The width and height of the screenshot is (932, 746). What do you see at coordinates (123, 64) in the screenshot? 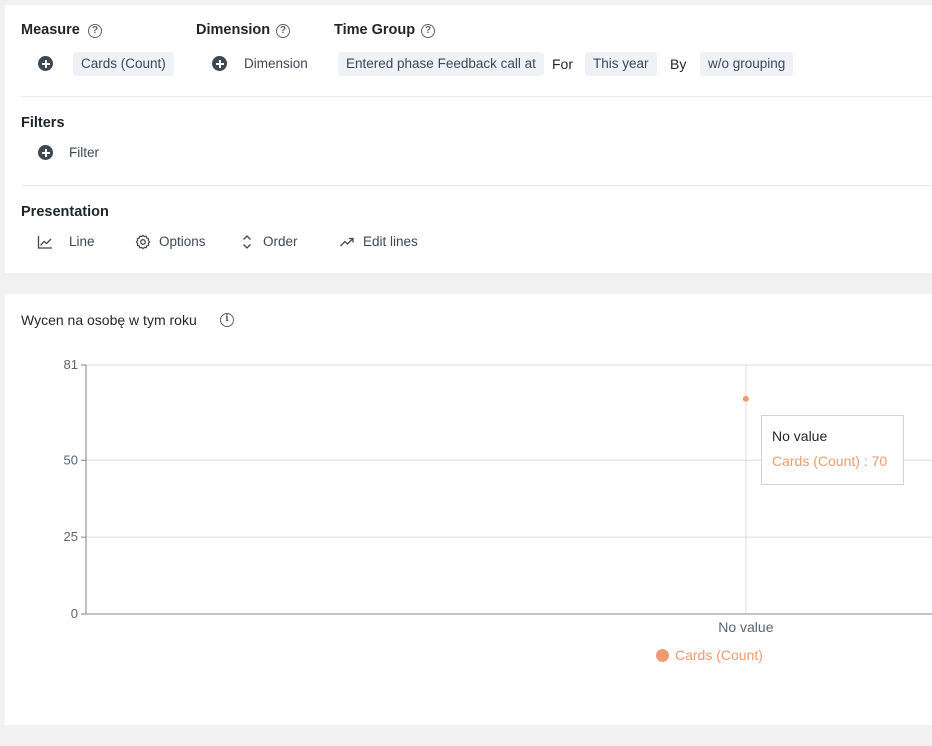
I see `measure-chip: Cards (Count)` at bounding box center [123, 64].